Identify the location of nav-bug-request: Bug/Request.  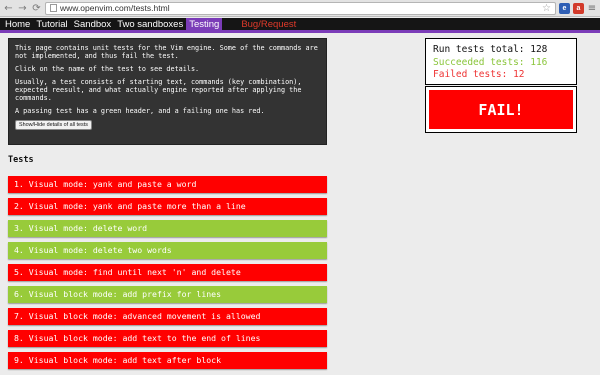
(268, 24).